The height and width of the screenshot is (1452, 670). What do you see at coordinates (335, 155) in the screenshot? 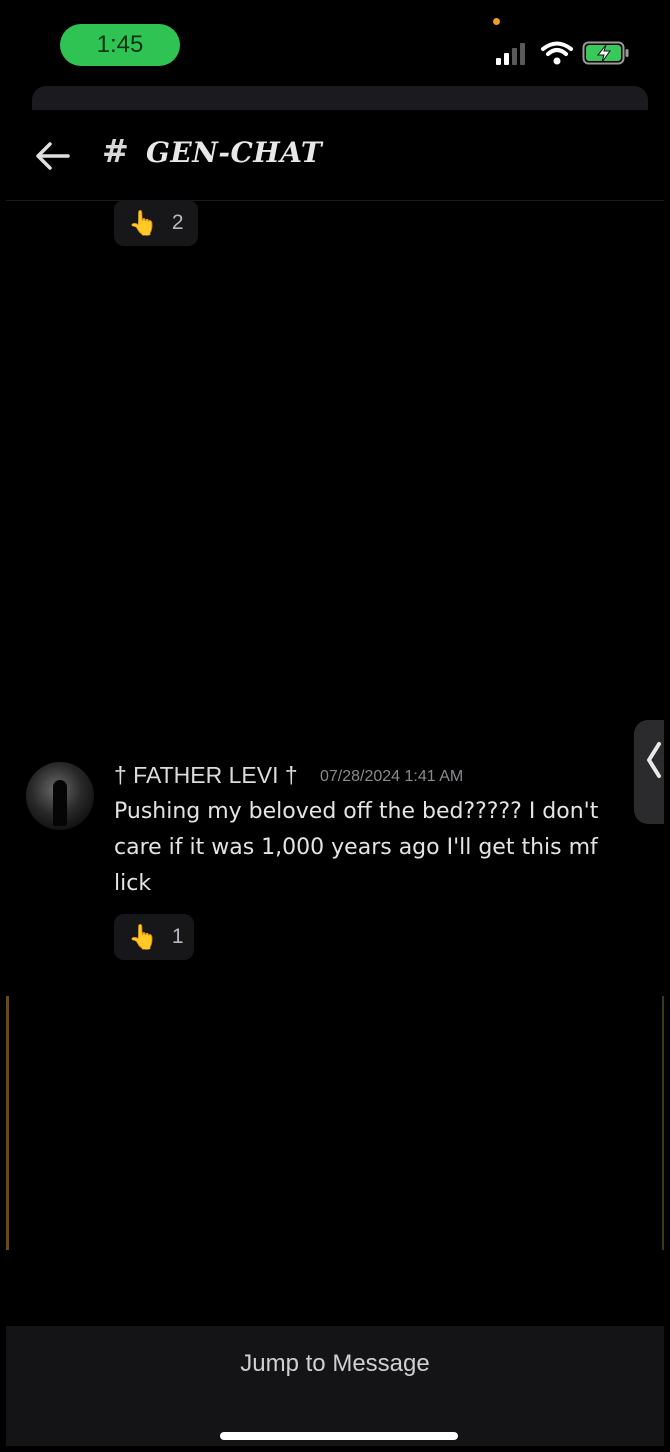
I see `channel-header: # GEN-CHAT` at bounding box center [335, 155].